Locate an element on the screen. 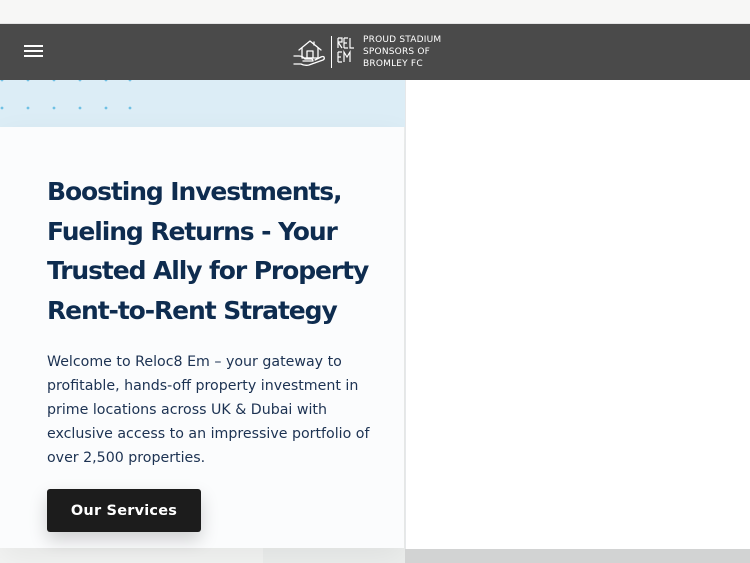 The width and height of the screenshot is (750, 563). site-logo: PROUD STADIUM SPONSORS OF BROMLEY FC is located at coordinates (378, 52).